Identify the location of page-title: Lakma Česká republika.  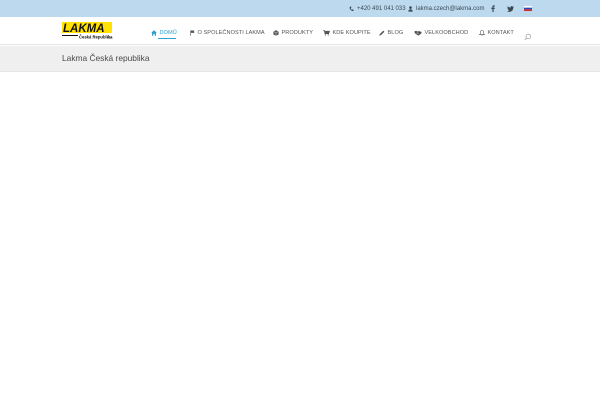
(106, 58).